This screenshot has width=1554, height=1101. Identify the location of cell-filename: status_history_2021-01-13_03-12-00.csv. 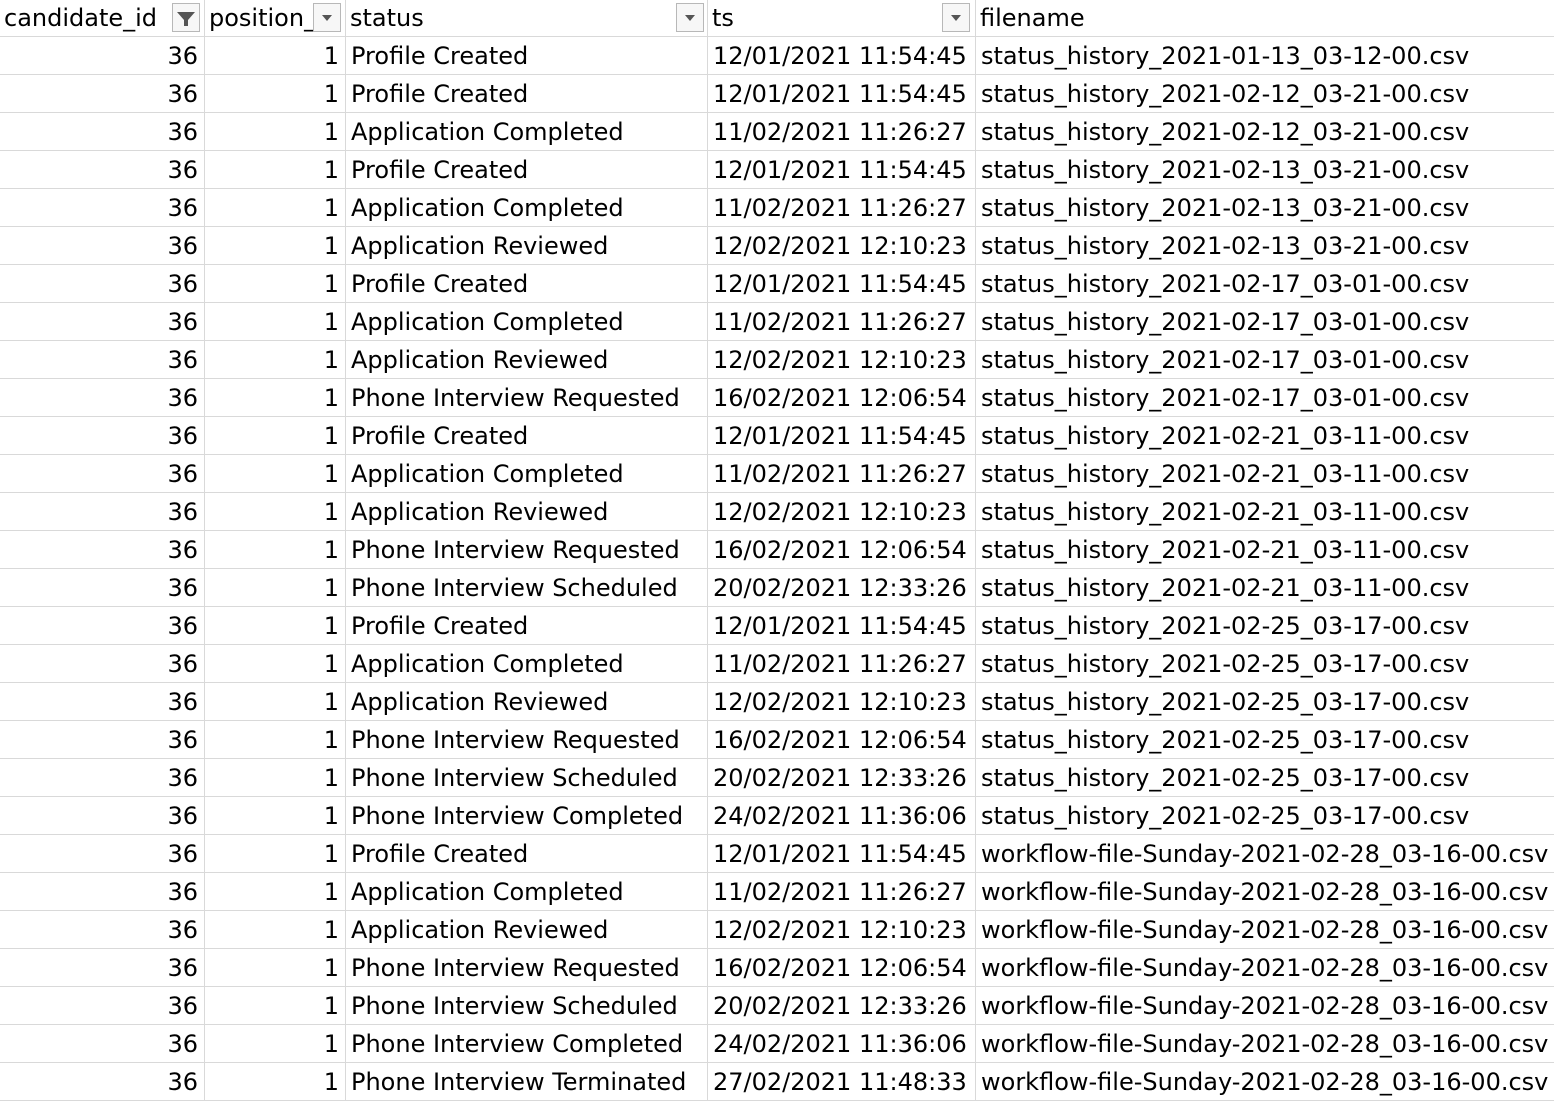
(1265, 55).